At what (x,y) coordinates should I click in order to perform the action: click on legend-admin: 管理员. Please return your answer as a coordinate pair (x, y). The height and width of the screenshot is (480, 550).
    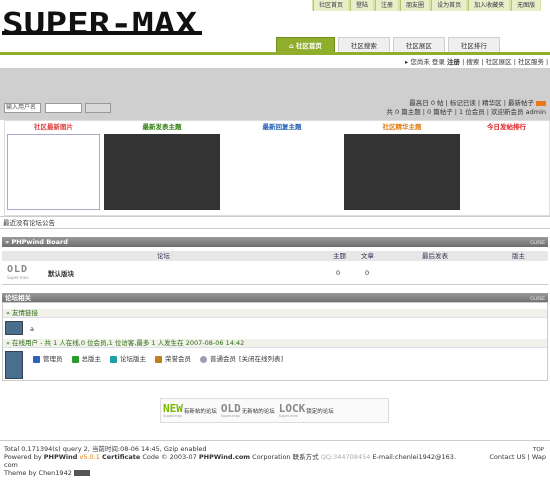
    Looking at the image, I should click on (48, 359).